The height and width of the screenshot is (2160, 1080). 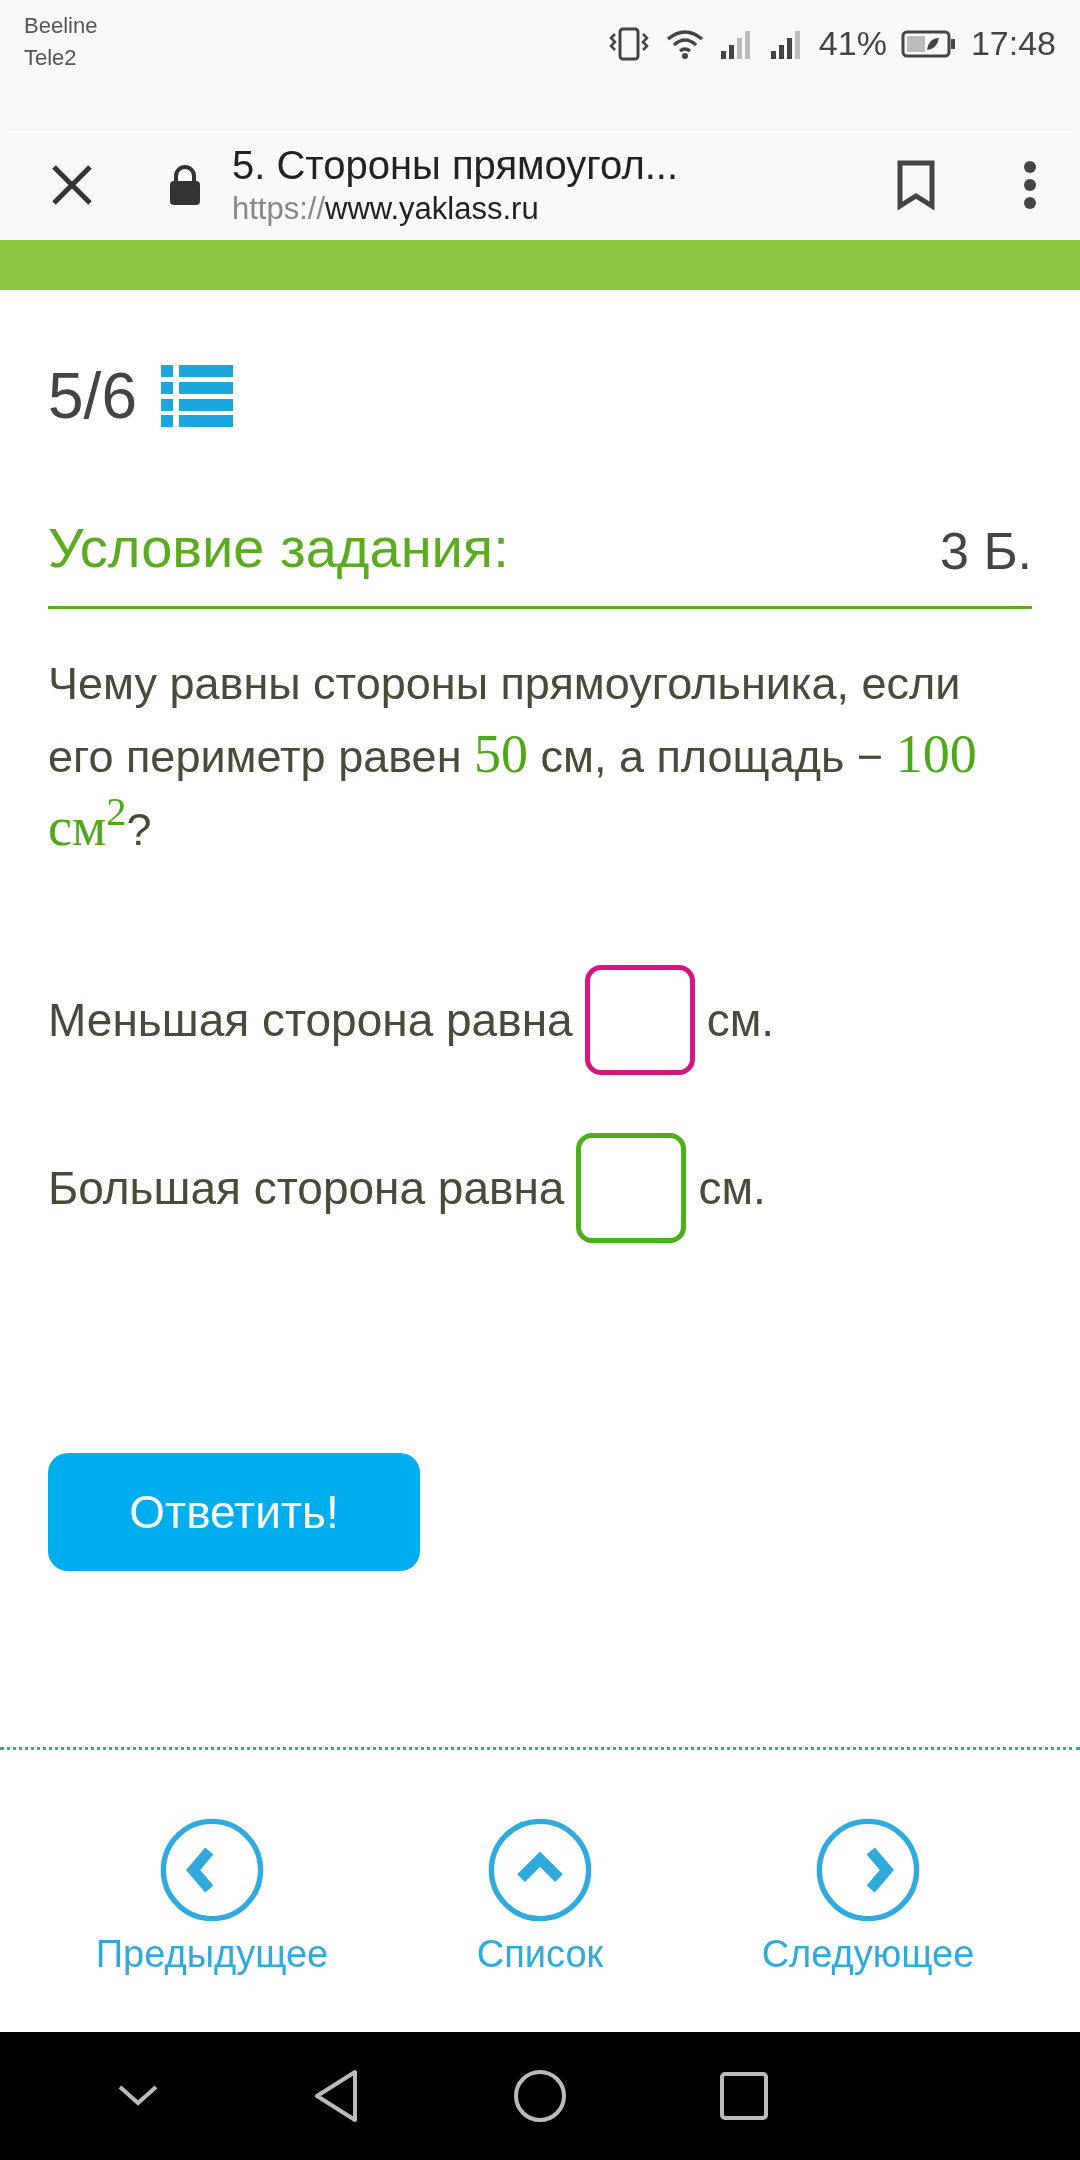 What do you see at coordinates (852, 43) in the screenshot?
I see `battery-percent: 41%` at bounding box center [852, 43].